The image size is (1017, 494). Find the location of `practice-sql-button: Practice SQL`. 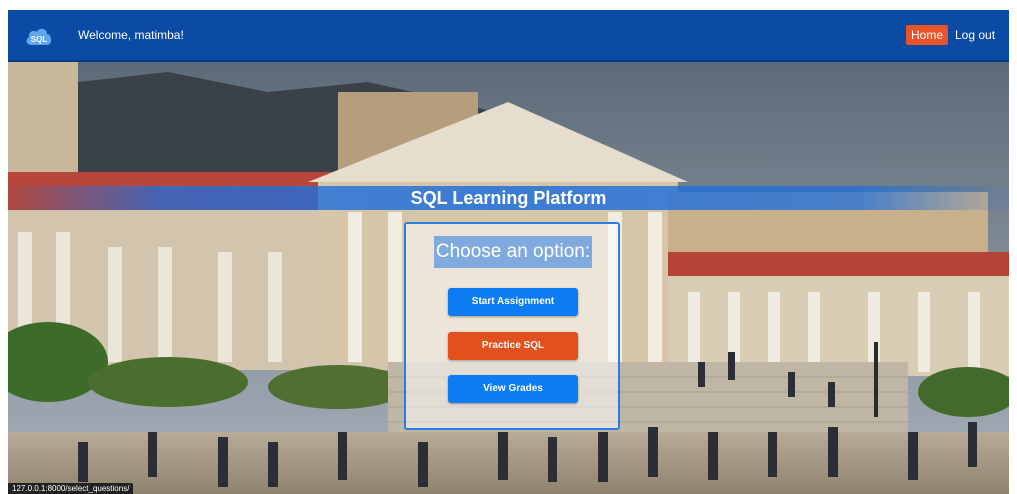

practice-sql-button: Practice SQL is located at coordinates (513, 346).